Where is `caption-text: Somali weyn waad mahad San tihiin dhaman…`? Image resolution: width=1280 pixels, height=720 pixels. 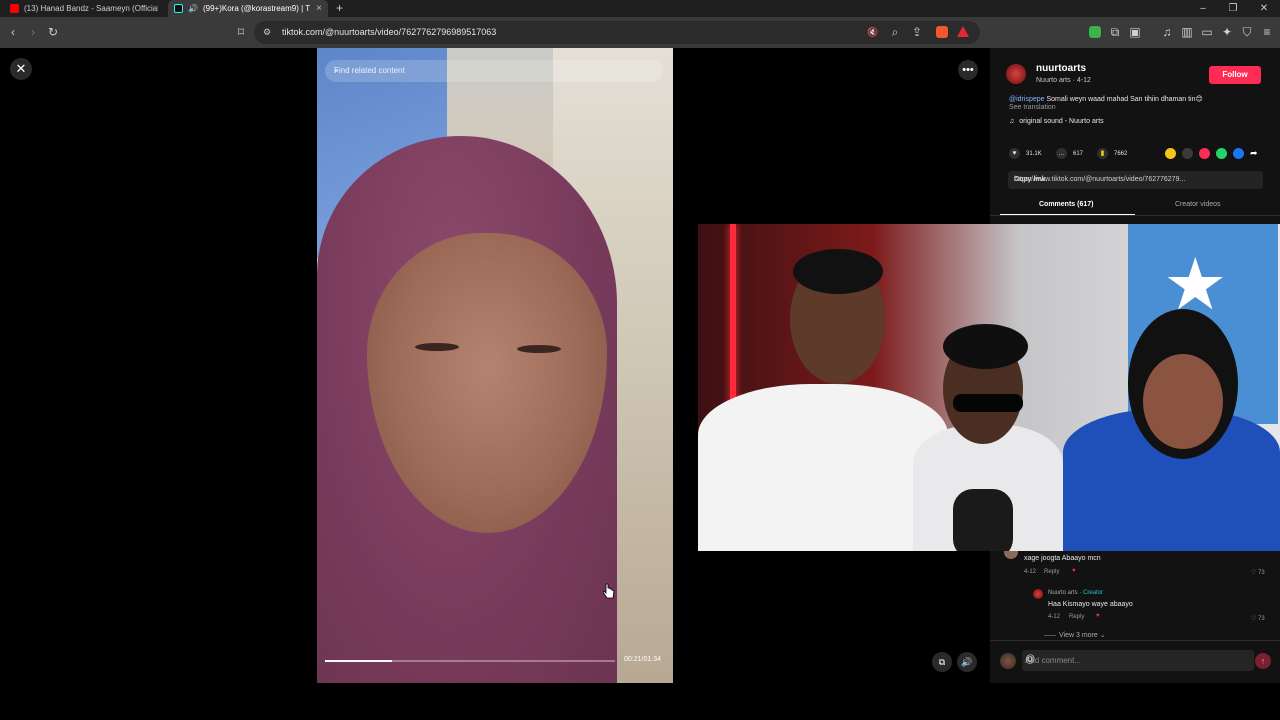 caption-text: Somali weyn waad mahad San tihiin dhaman… is located at coordinates (1123, 99).